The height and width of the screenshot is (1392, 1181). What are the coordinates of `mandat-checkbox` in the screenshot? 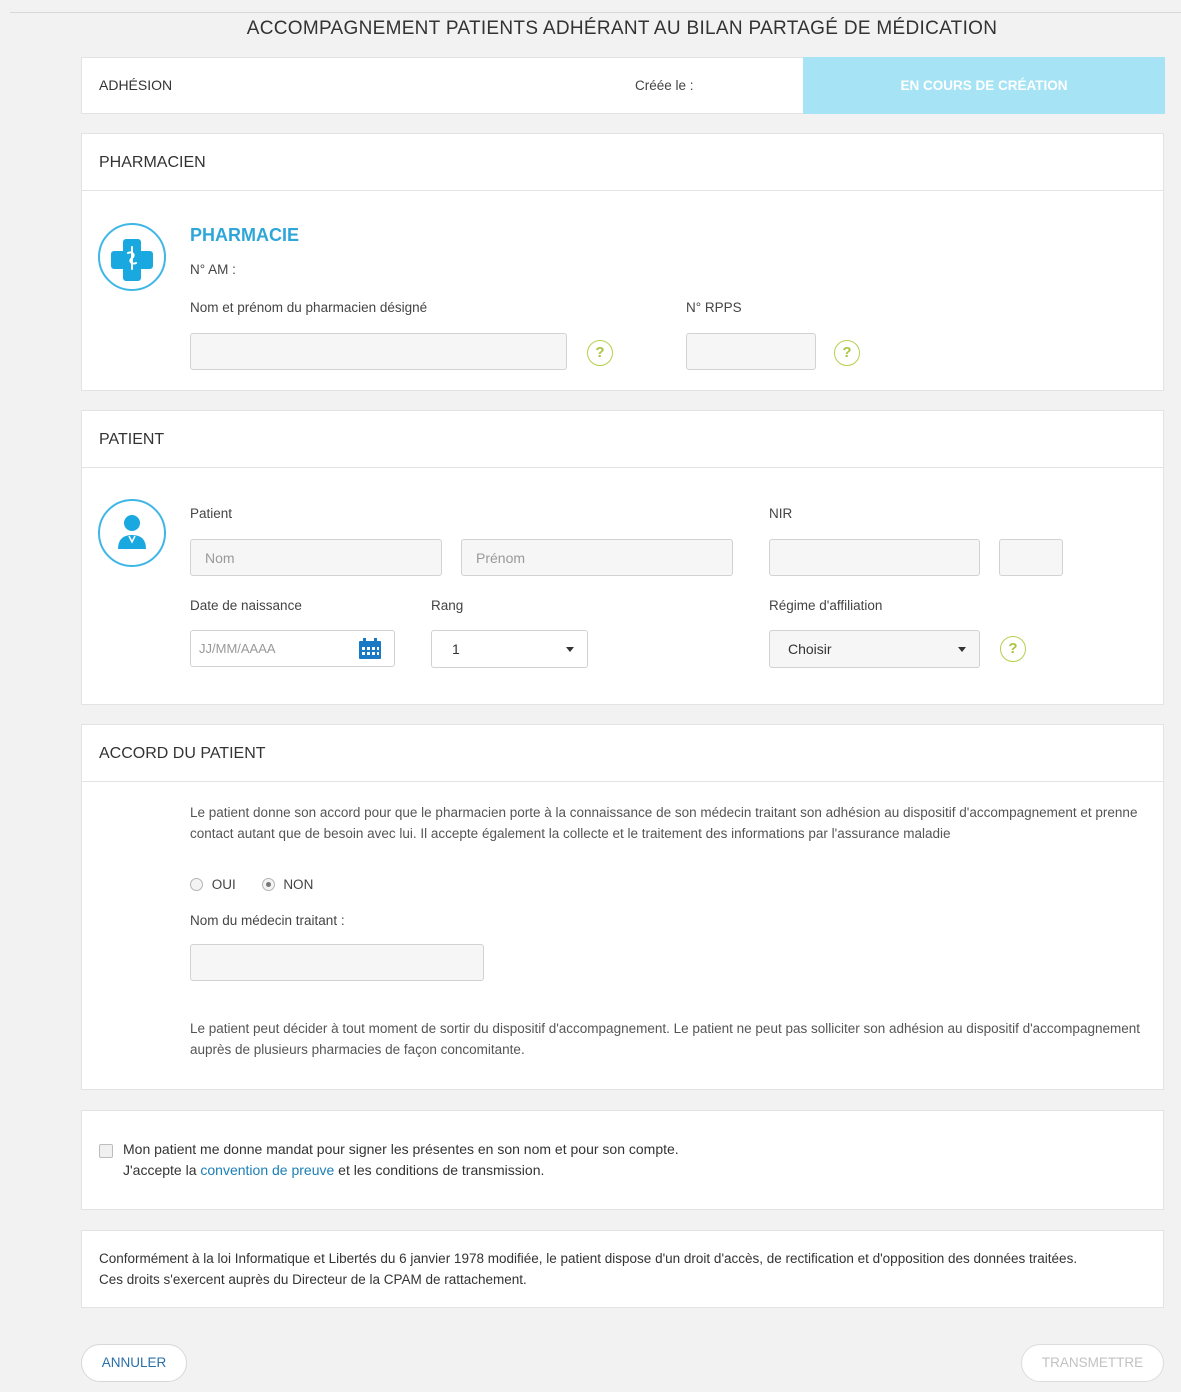 It's located at (106, 1151).